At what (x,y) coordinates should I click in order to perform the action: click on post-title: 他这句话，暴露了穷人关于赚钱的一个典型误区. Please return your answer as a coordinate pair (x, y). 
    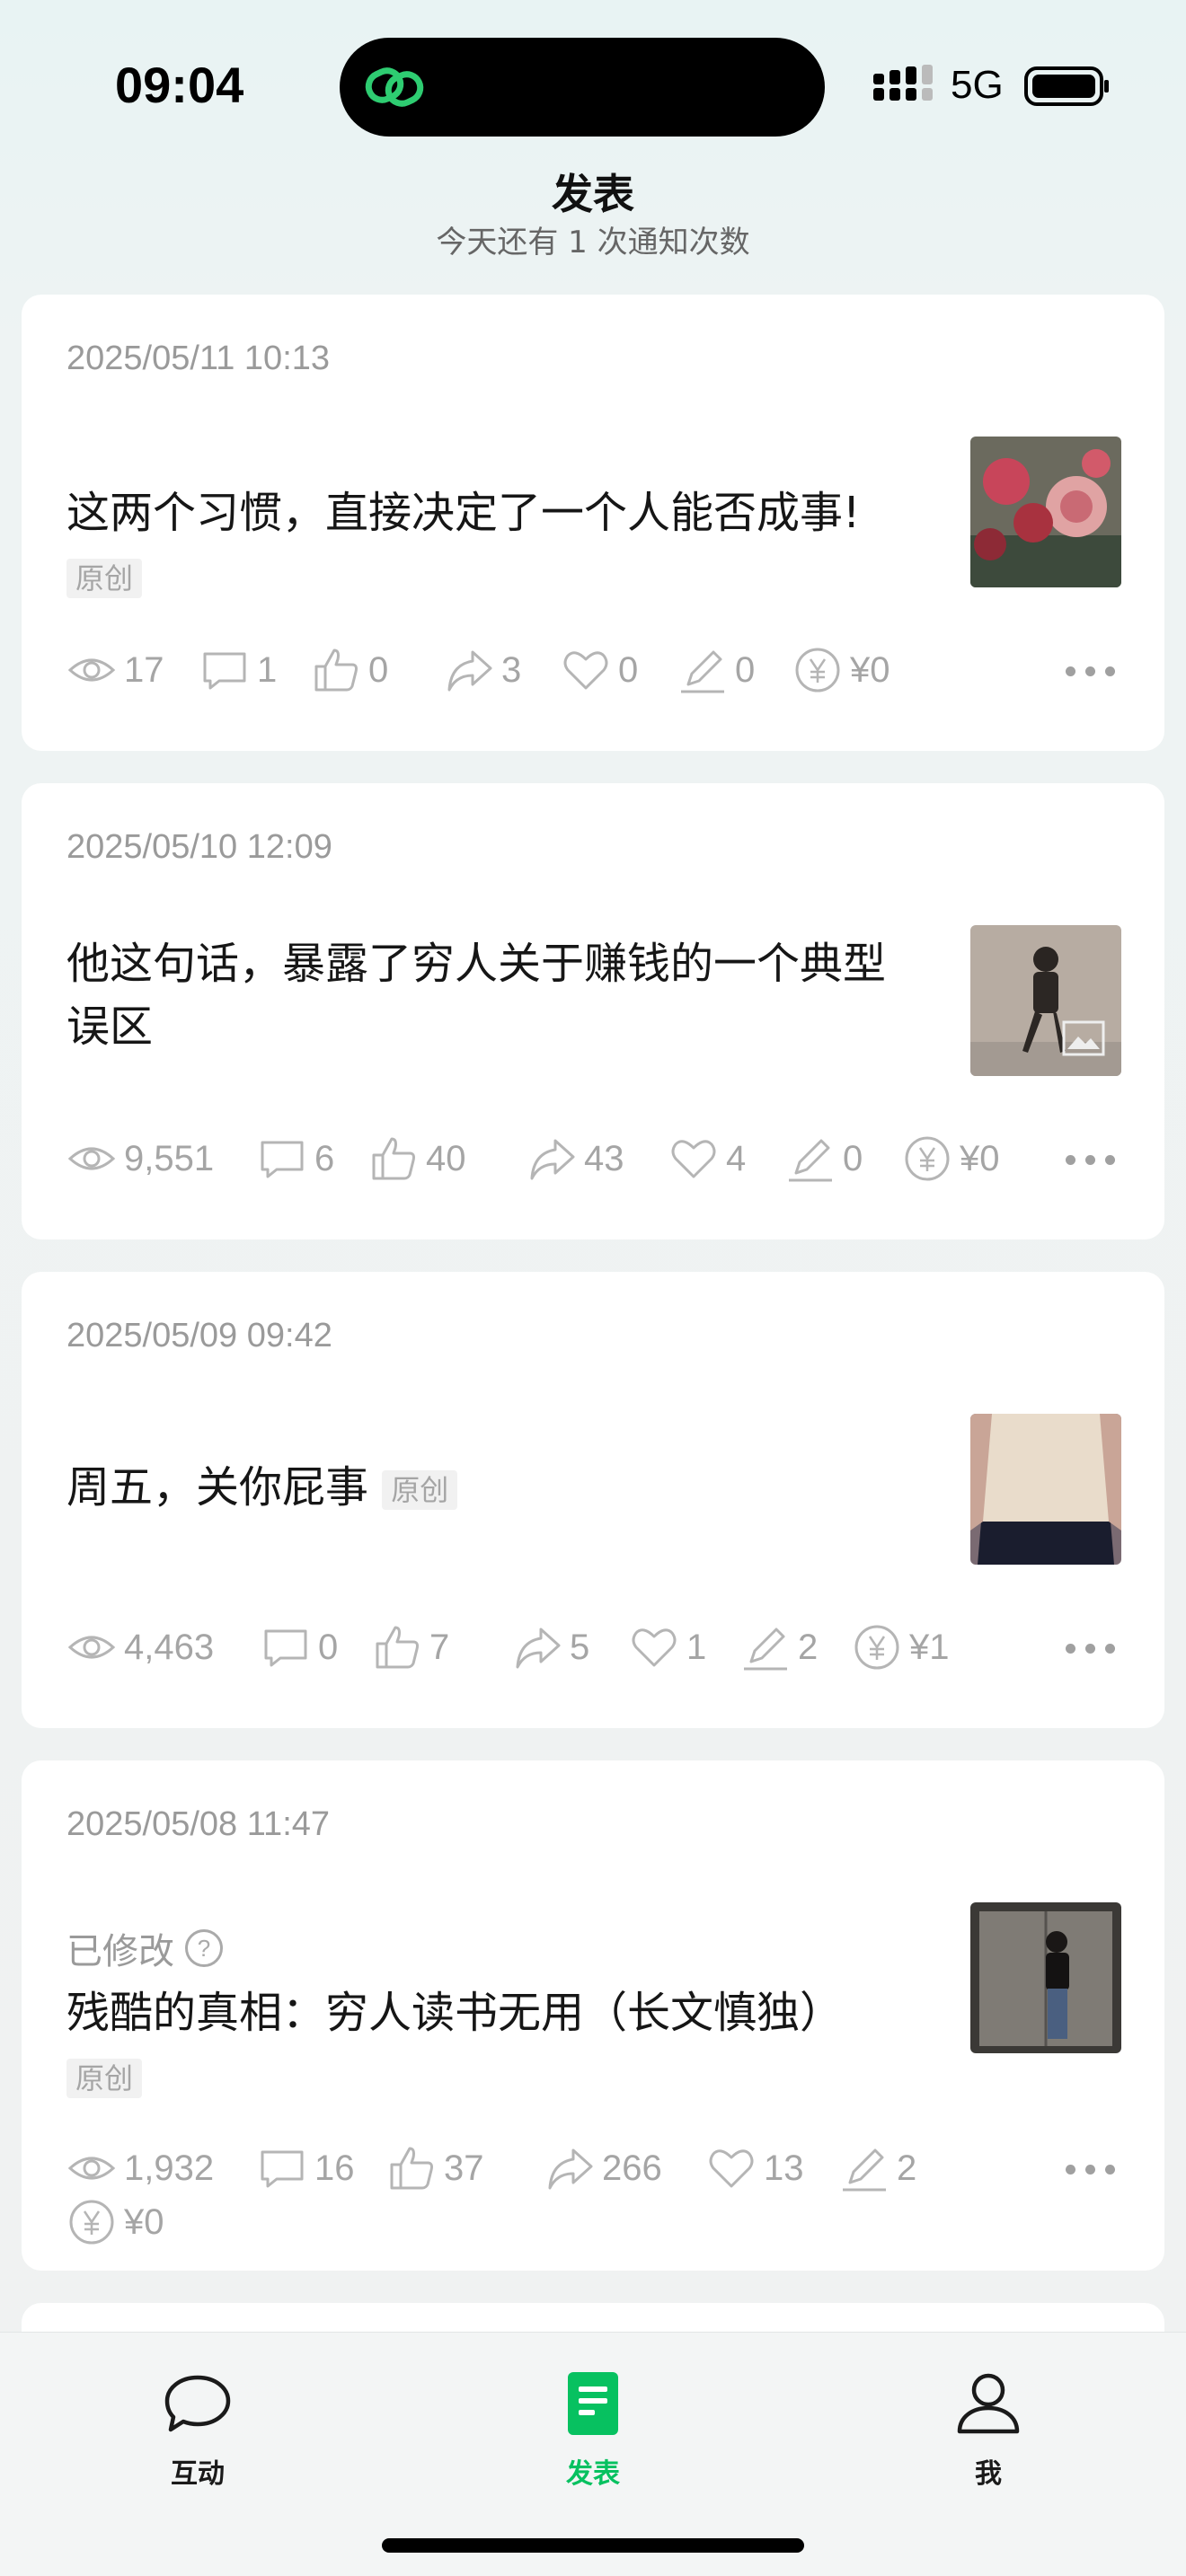
    Looking at the image, I should click on (493, 995).